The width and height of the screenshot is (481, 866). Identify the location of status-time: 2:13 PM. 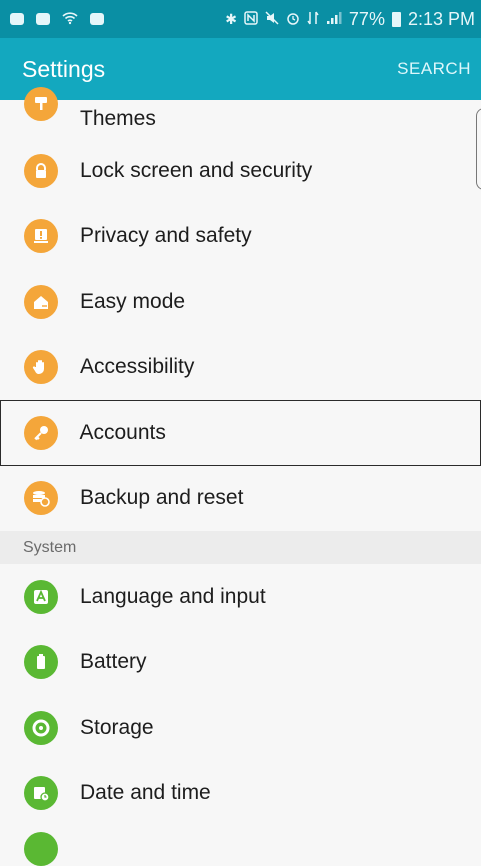
(441, 18).